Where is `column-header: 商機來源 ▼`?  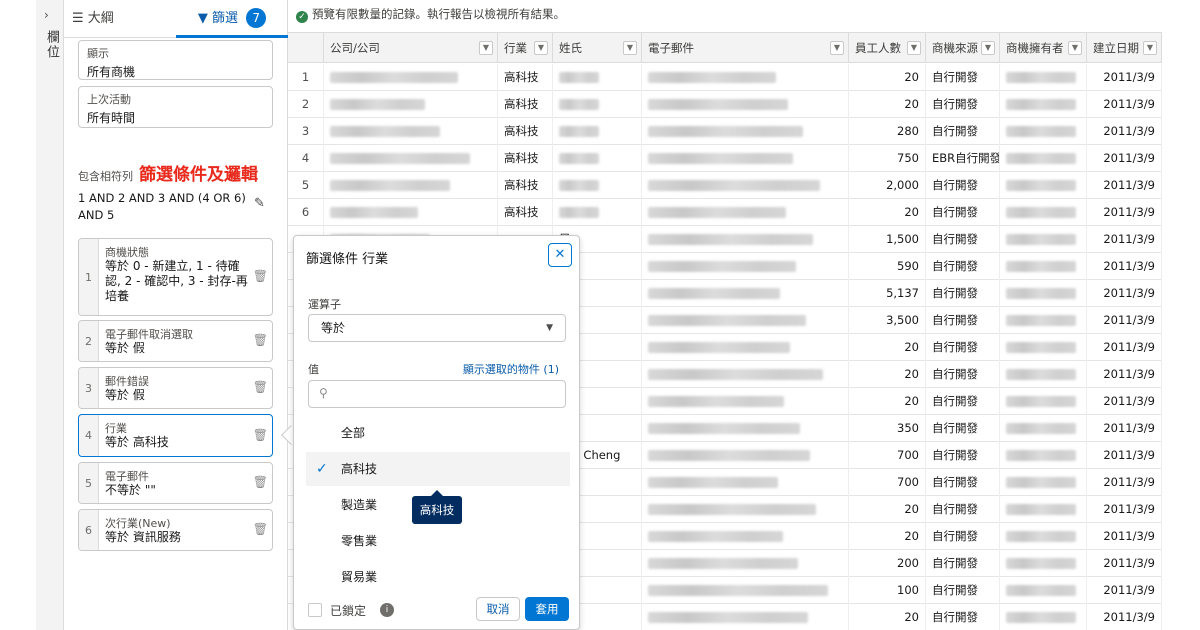
column-header: 商機來源 ▼ is located at coordinates (963, 48).